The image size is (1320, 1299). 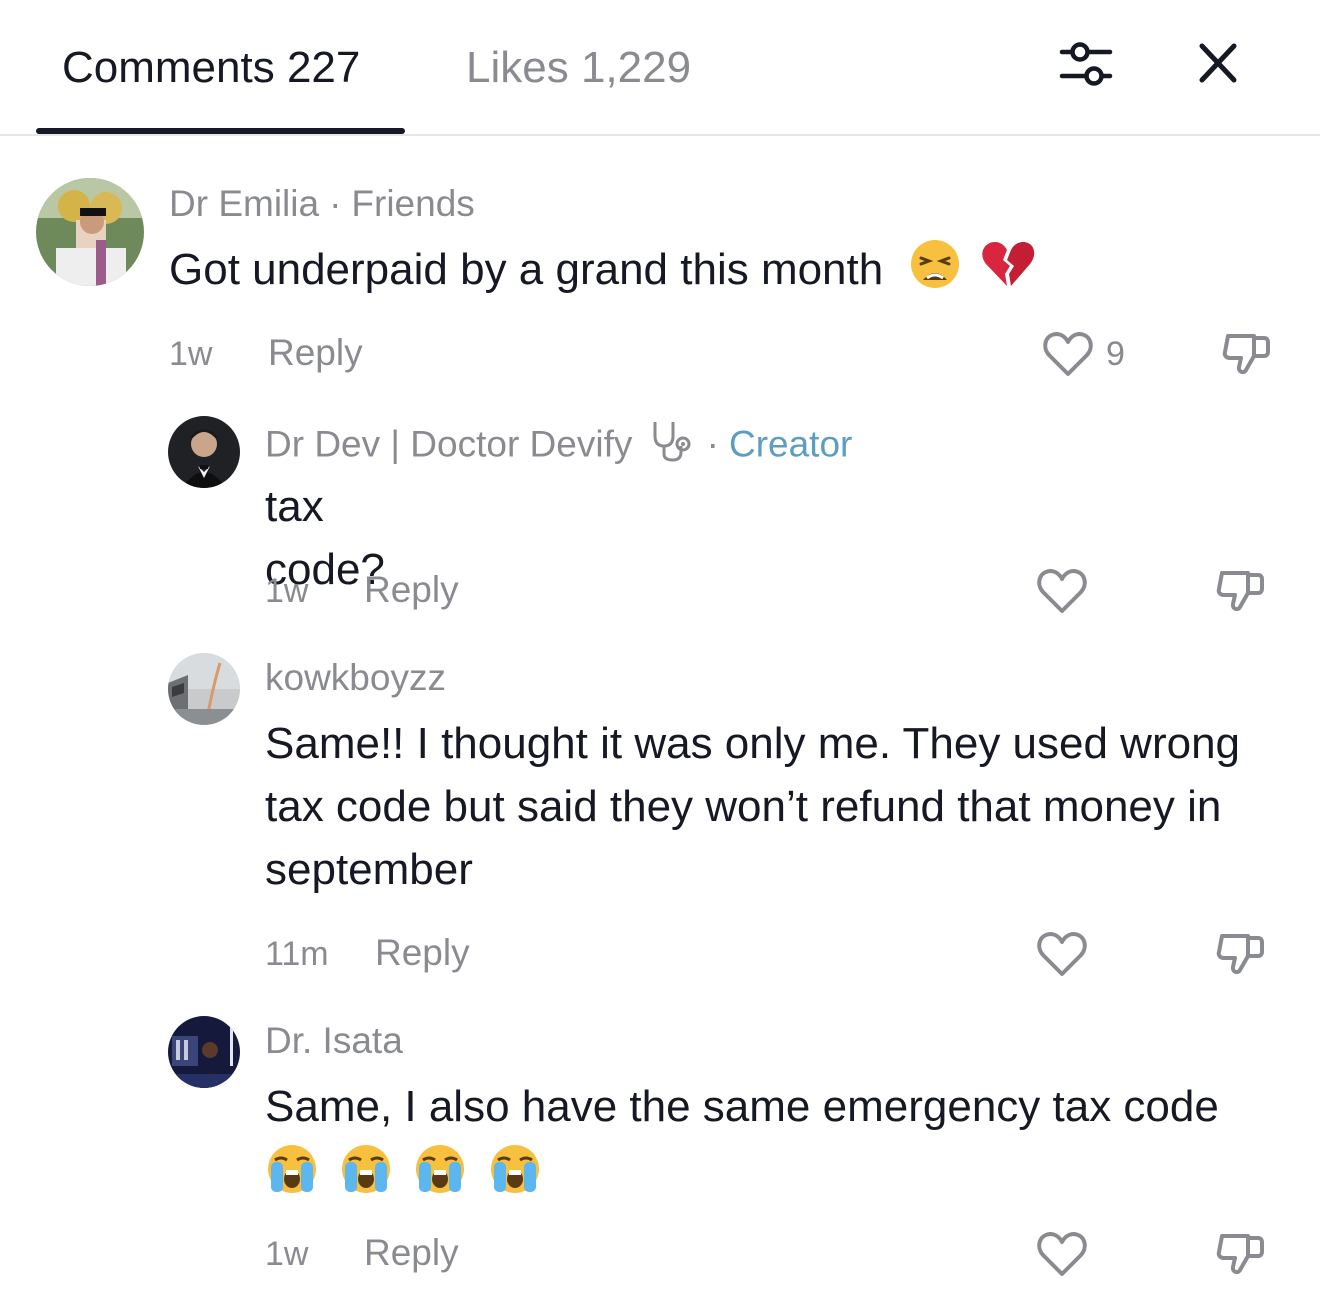 I want to click on tab-comments: Comments 227, so click(x=211, y=68).